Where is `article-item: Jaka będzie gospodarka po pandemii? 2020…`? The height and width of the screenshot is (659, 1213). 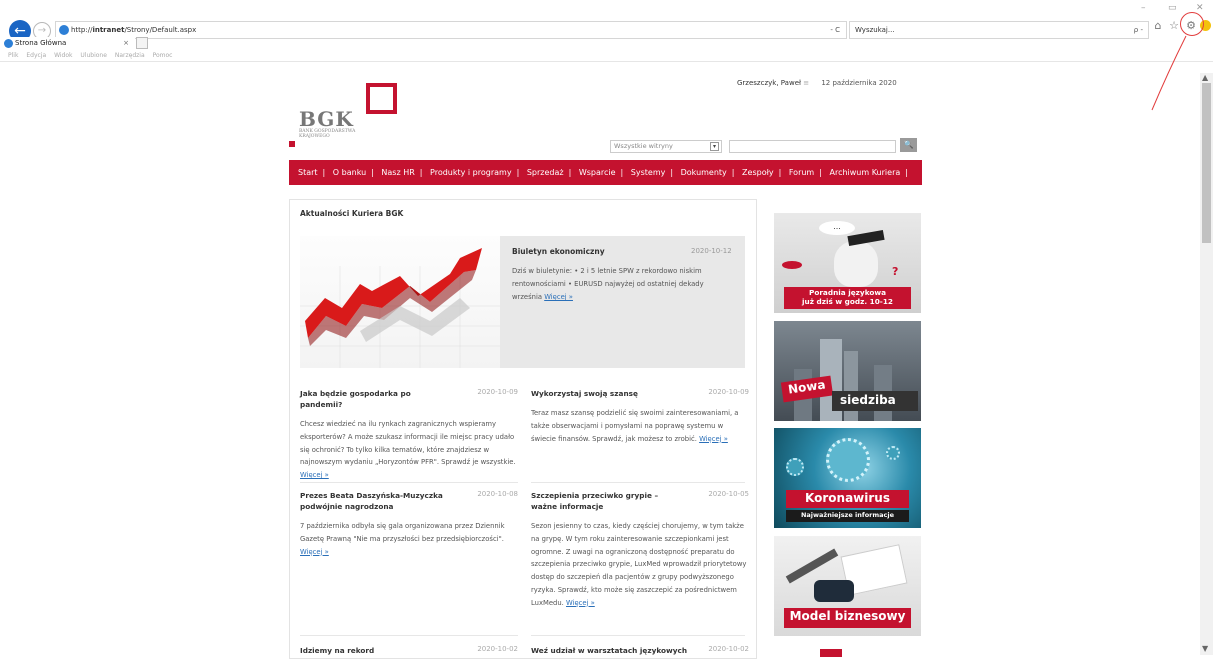
article-item: Jaka będzie gospodarka po pandemii? 2020… is located at coordinates (409, 435).